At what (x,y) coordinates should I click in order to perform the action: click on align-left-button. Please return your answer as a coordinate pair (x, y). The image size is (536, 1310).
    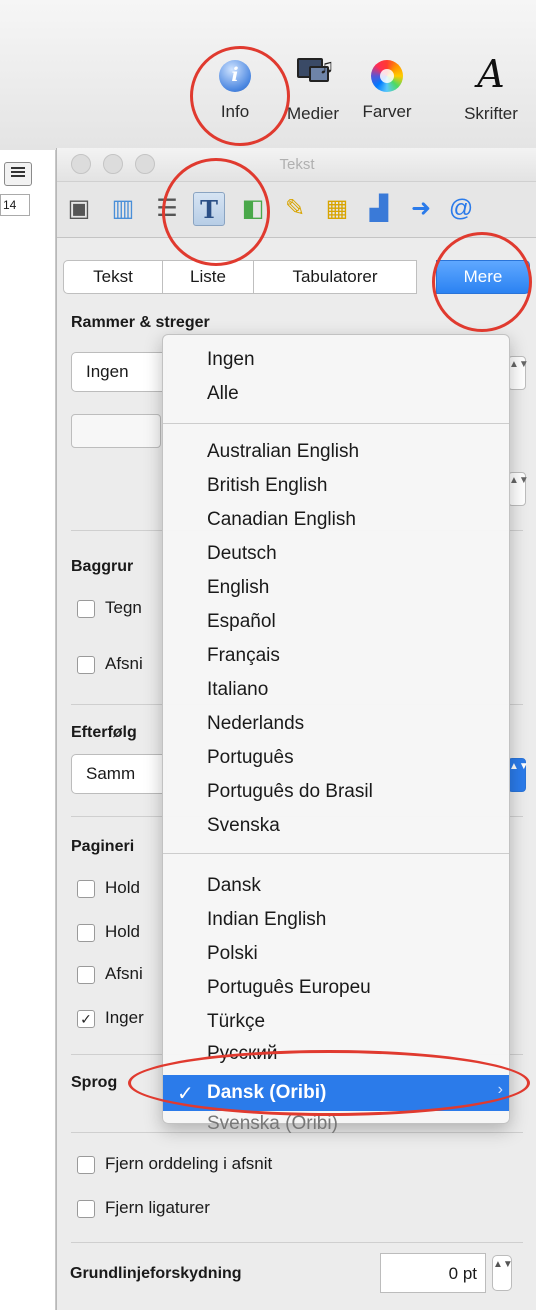
    Looking at the image, I should click on (18, 174).